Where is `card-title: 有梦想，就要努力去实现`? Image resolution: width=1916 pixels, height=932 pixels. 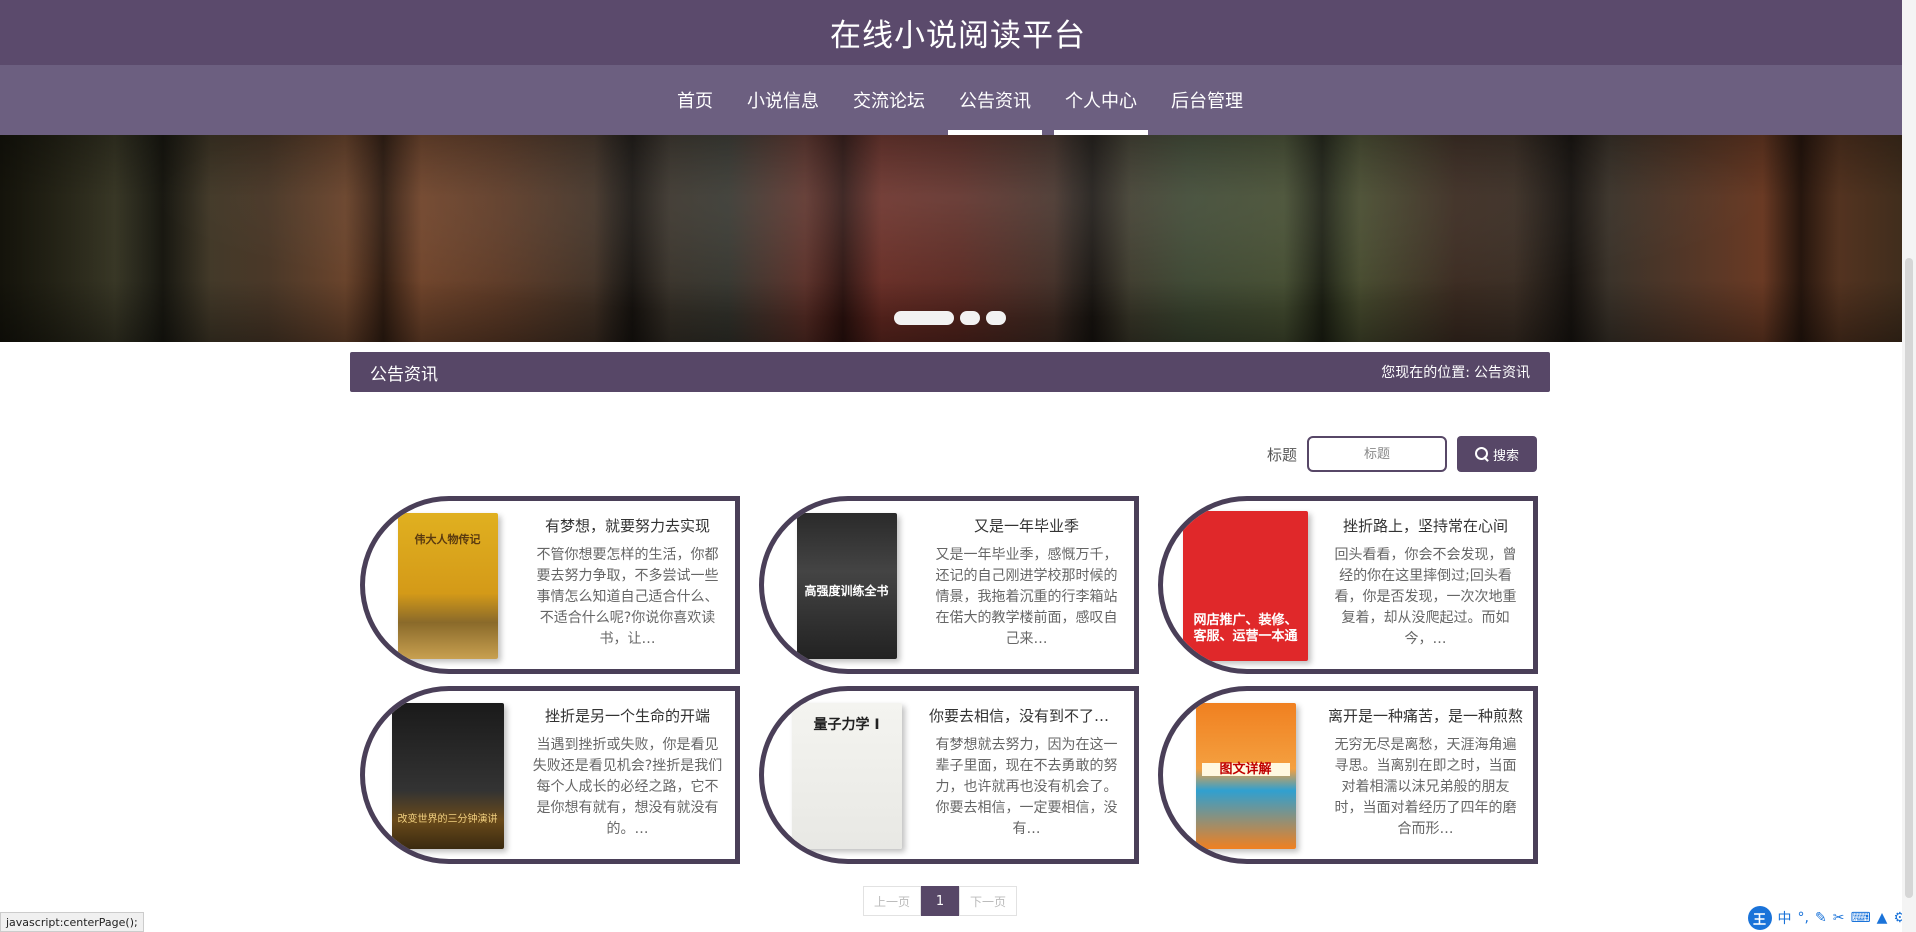 card-title: 有梦想，就要努力去实现 is located at coordinates (627, 526).